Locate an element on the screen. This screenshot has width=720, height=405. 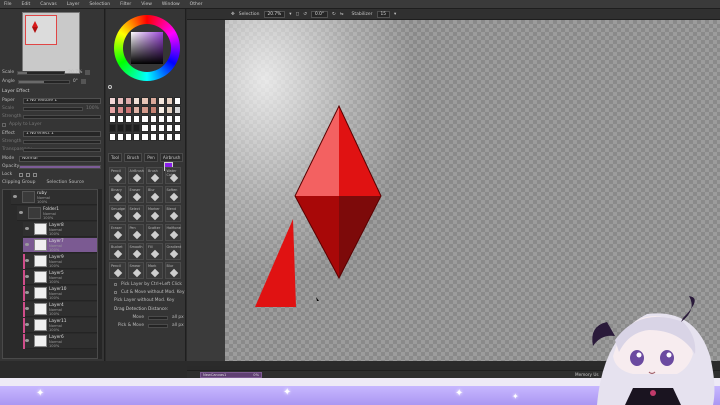
pick-layer-option: Pick Layer by Ctrl+Left Click is located at coordinates (148, 284).